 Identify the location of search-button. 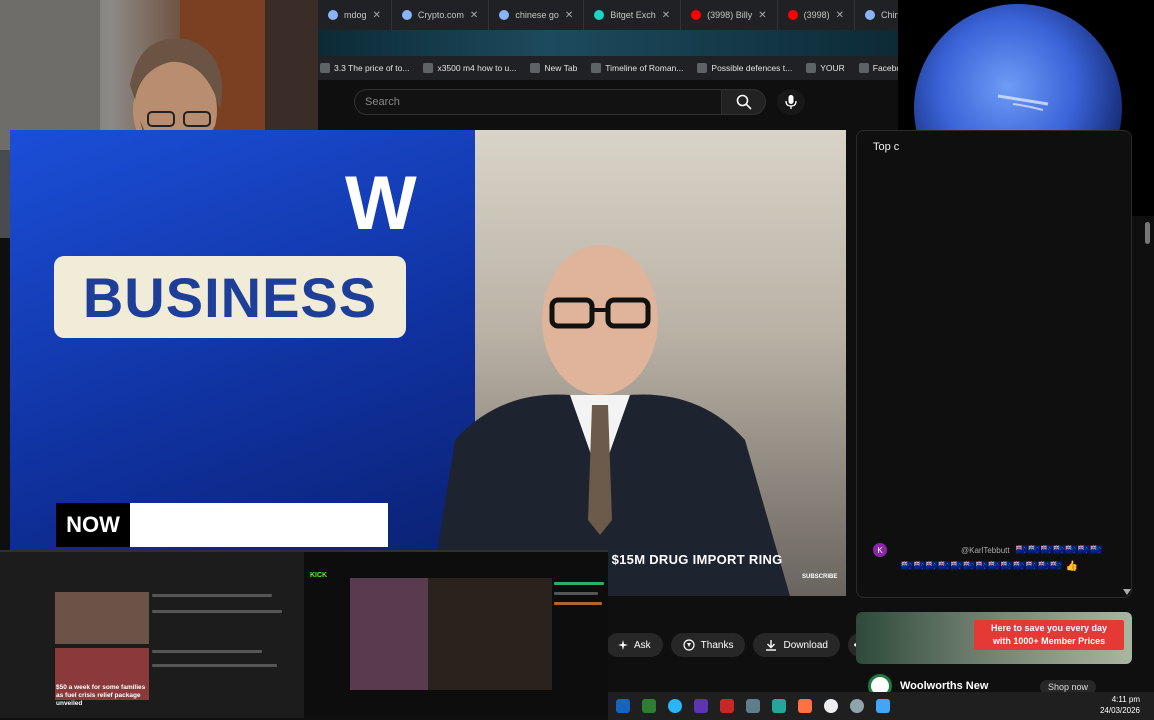
(744, 102).